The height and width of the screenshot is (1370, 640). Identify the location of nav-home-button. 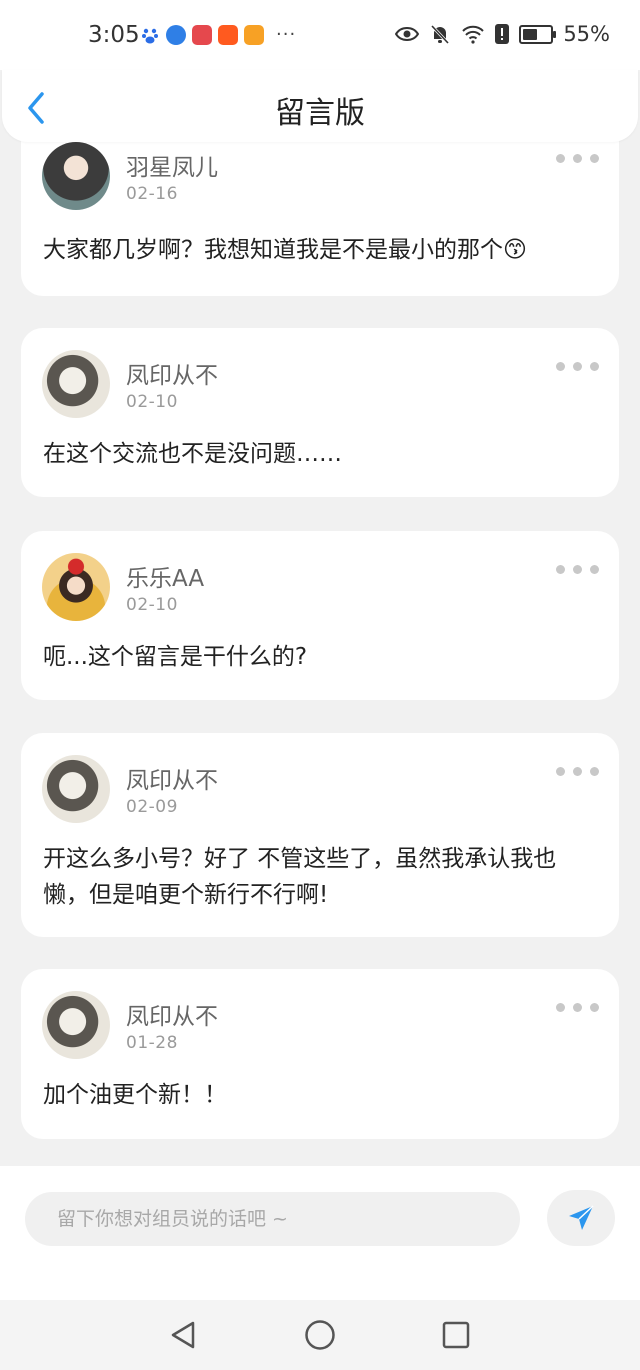
(320, 1335).